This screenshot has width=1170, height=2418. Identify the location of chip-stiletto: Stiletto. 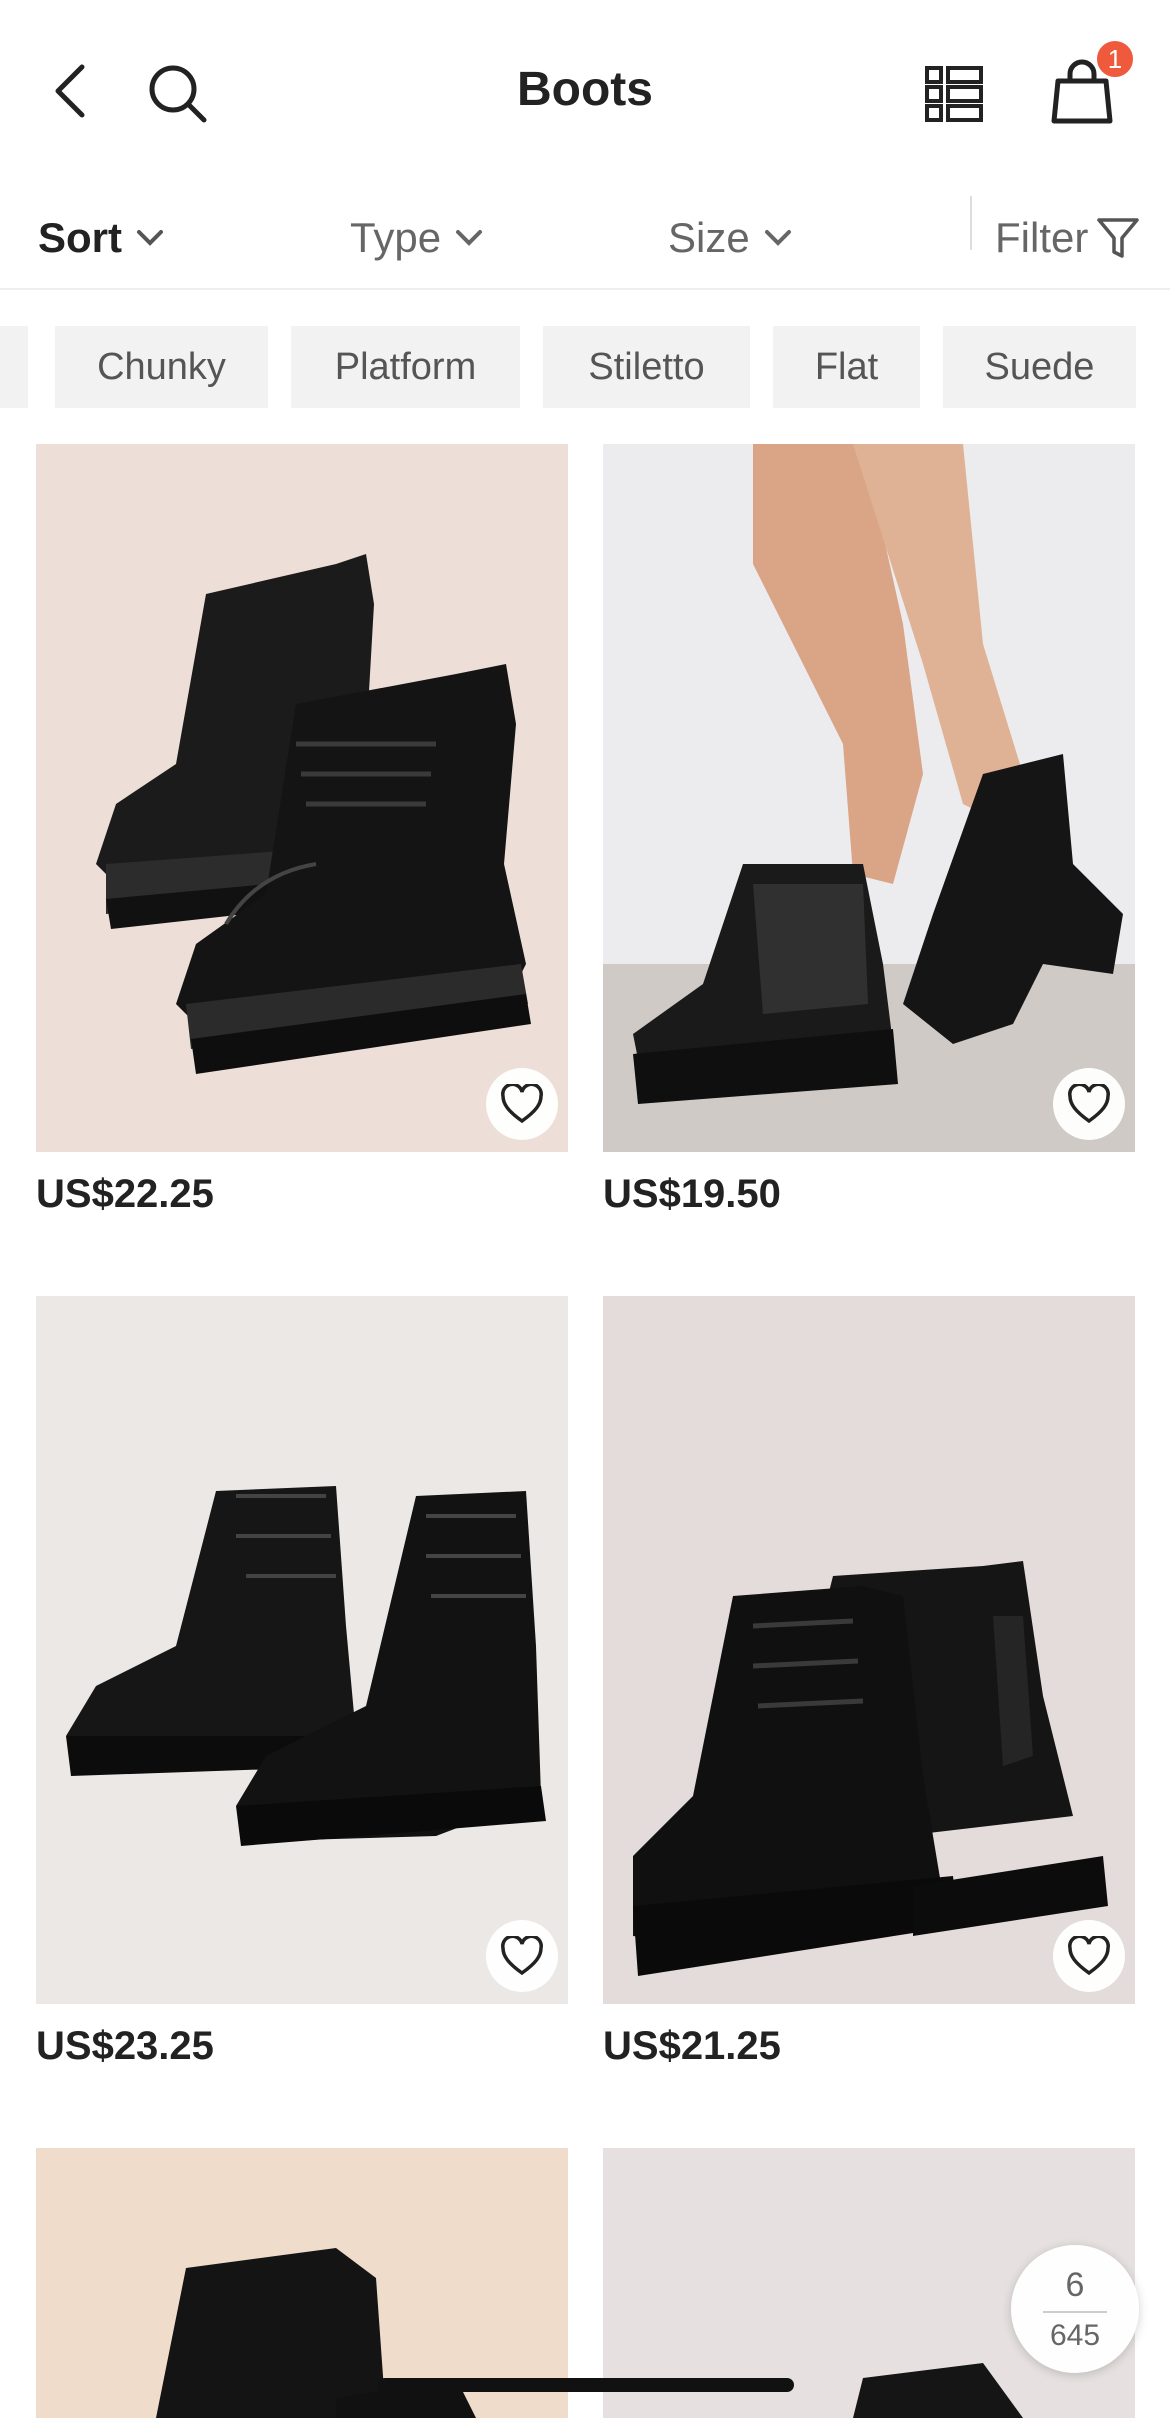
(646, 367).